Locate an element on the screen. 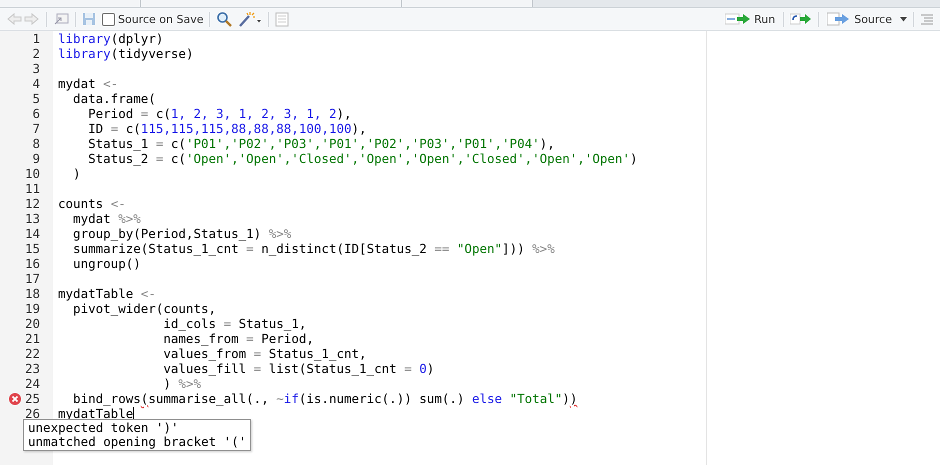 The width and height of the screenshot is (940, 465). line-number: 5 is located at coordinates (36, 98).